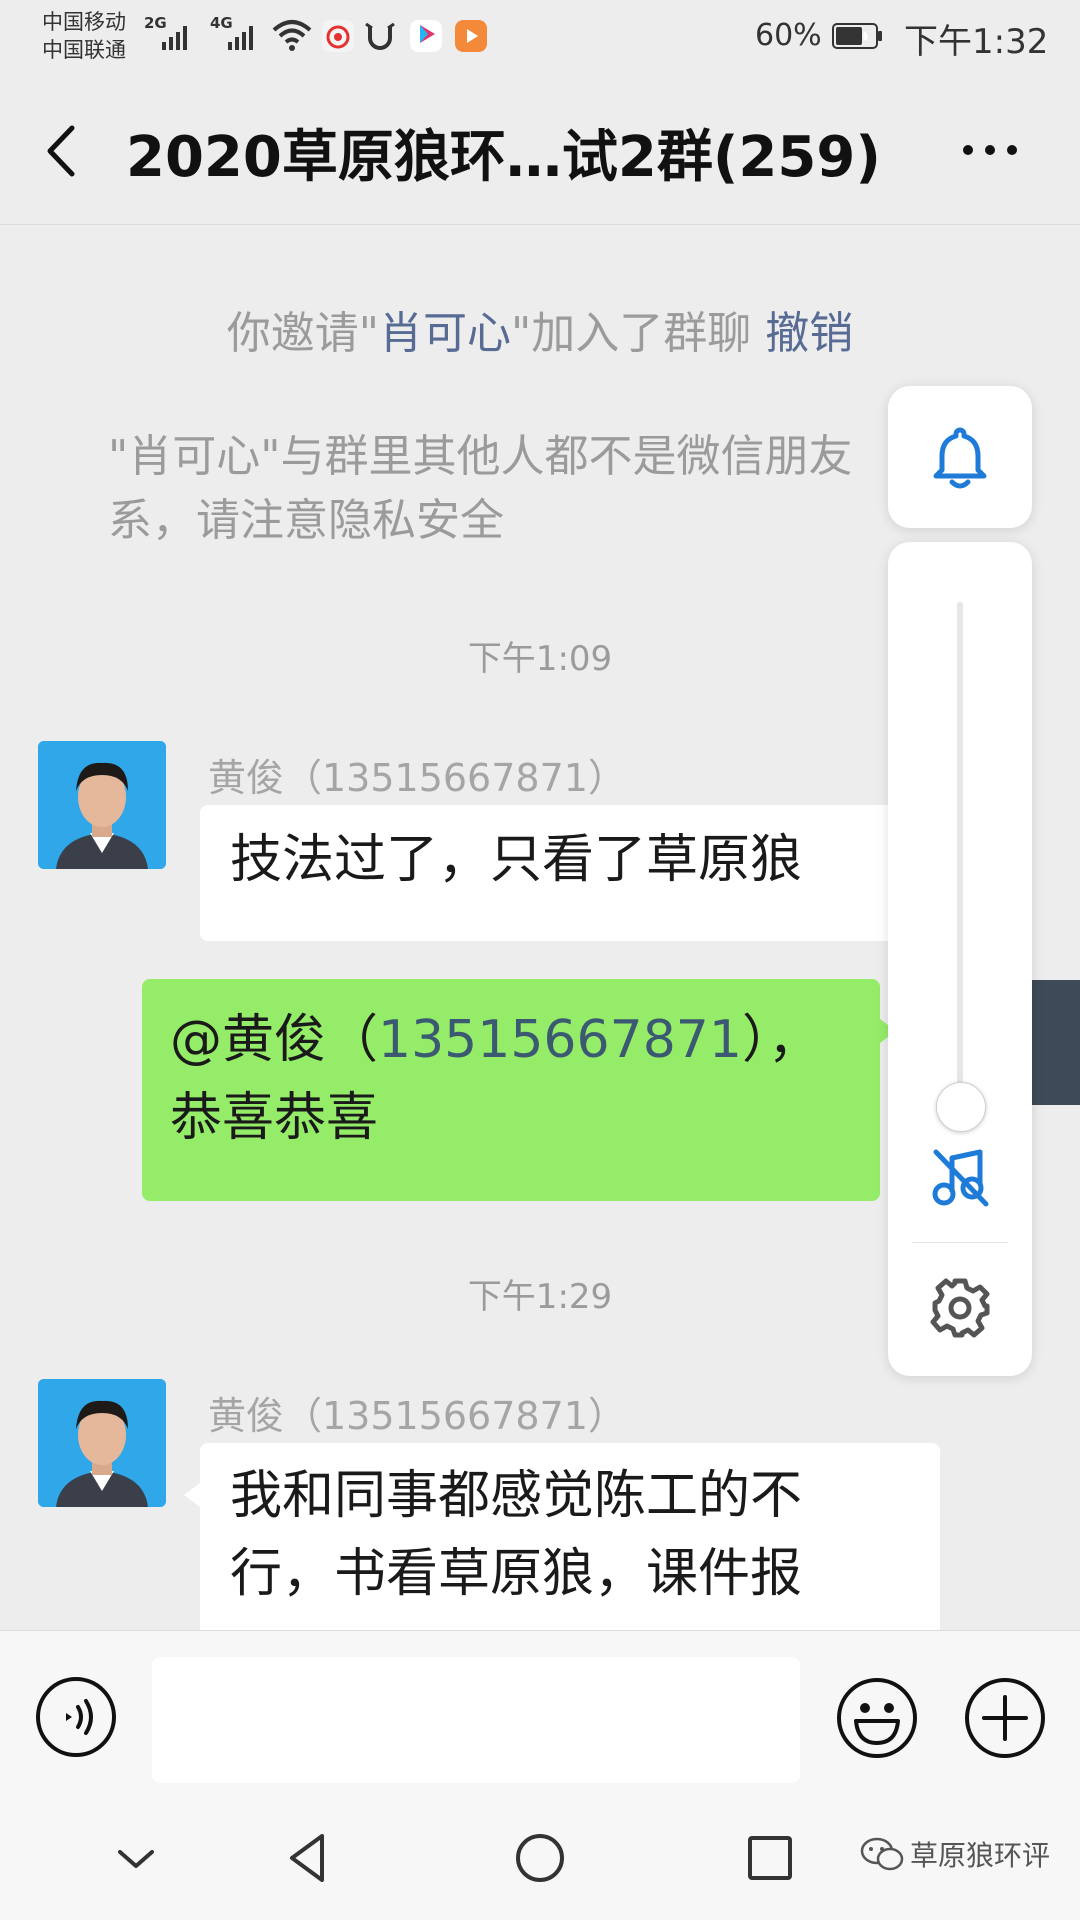  Describe the element at coordinates (638, 333) in the screenshot. I see `invite-suffix: "加入了群聊` at that location.